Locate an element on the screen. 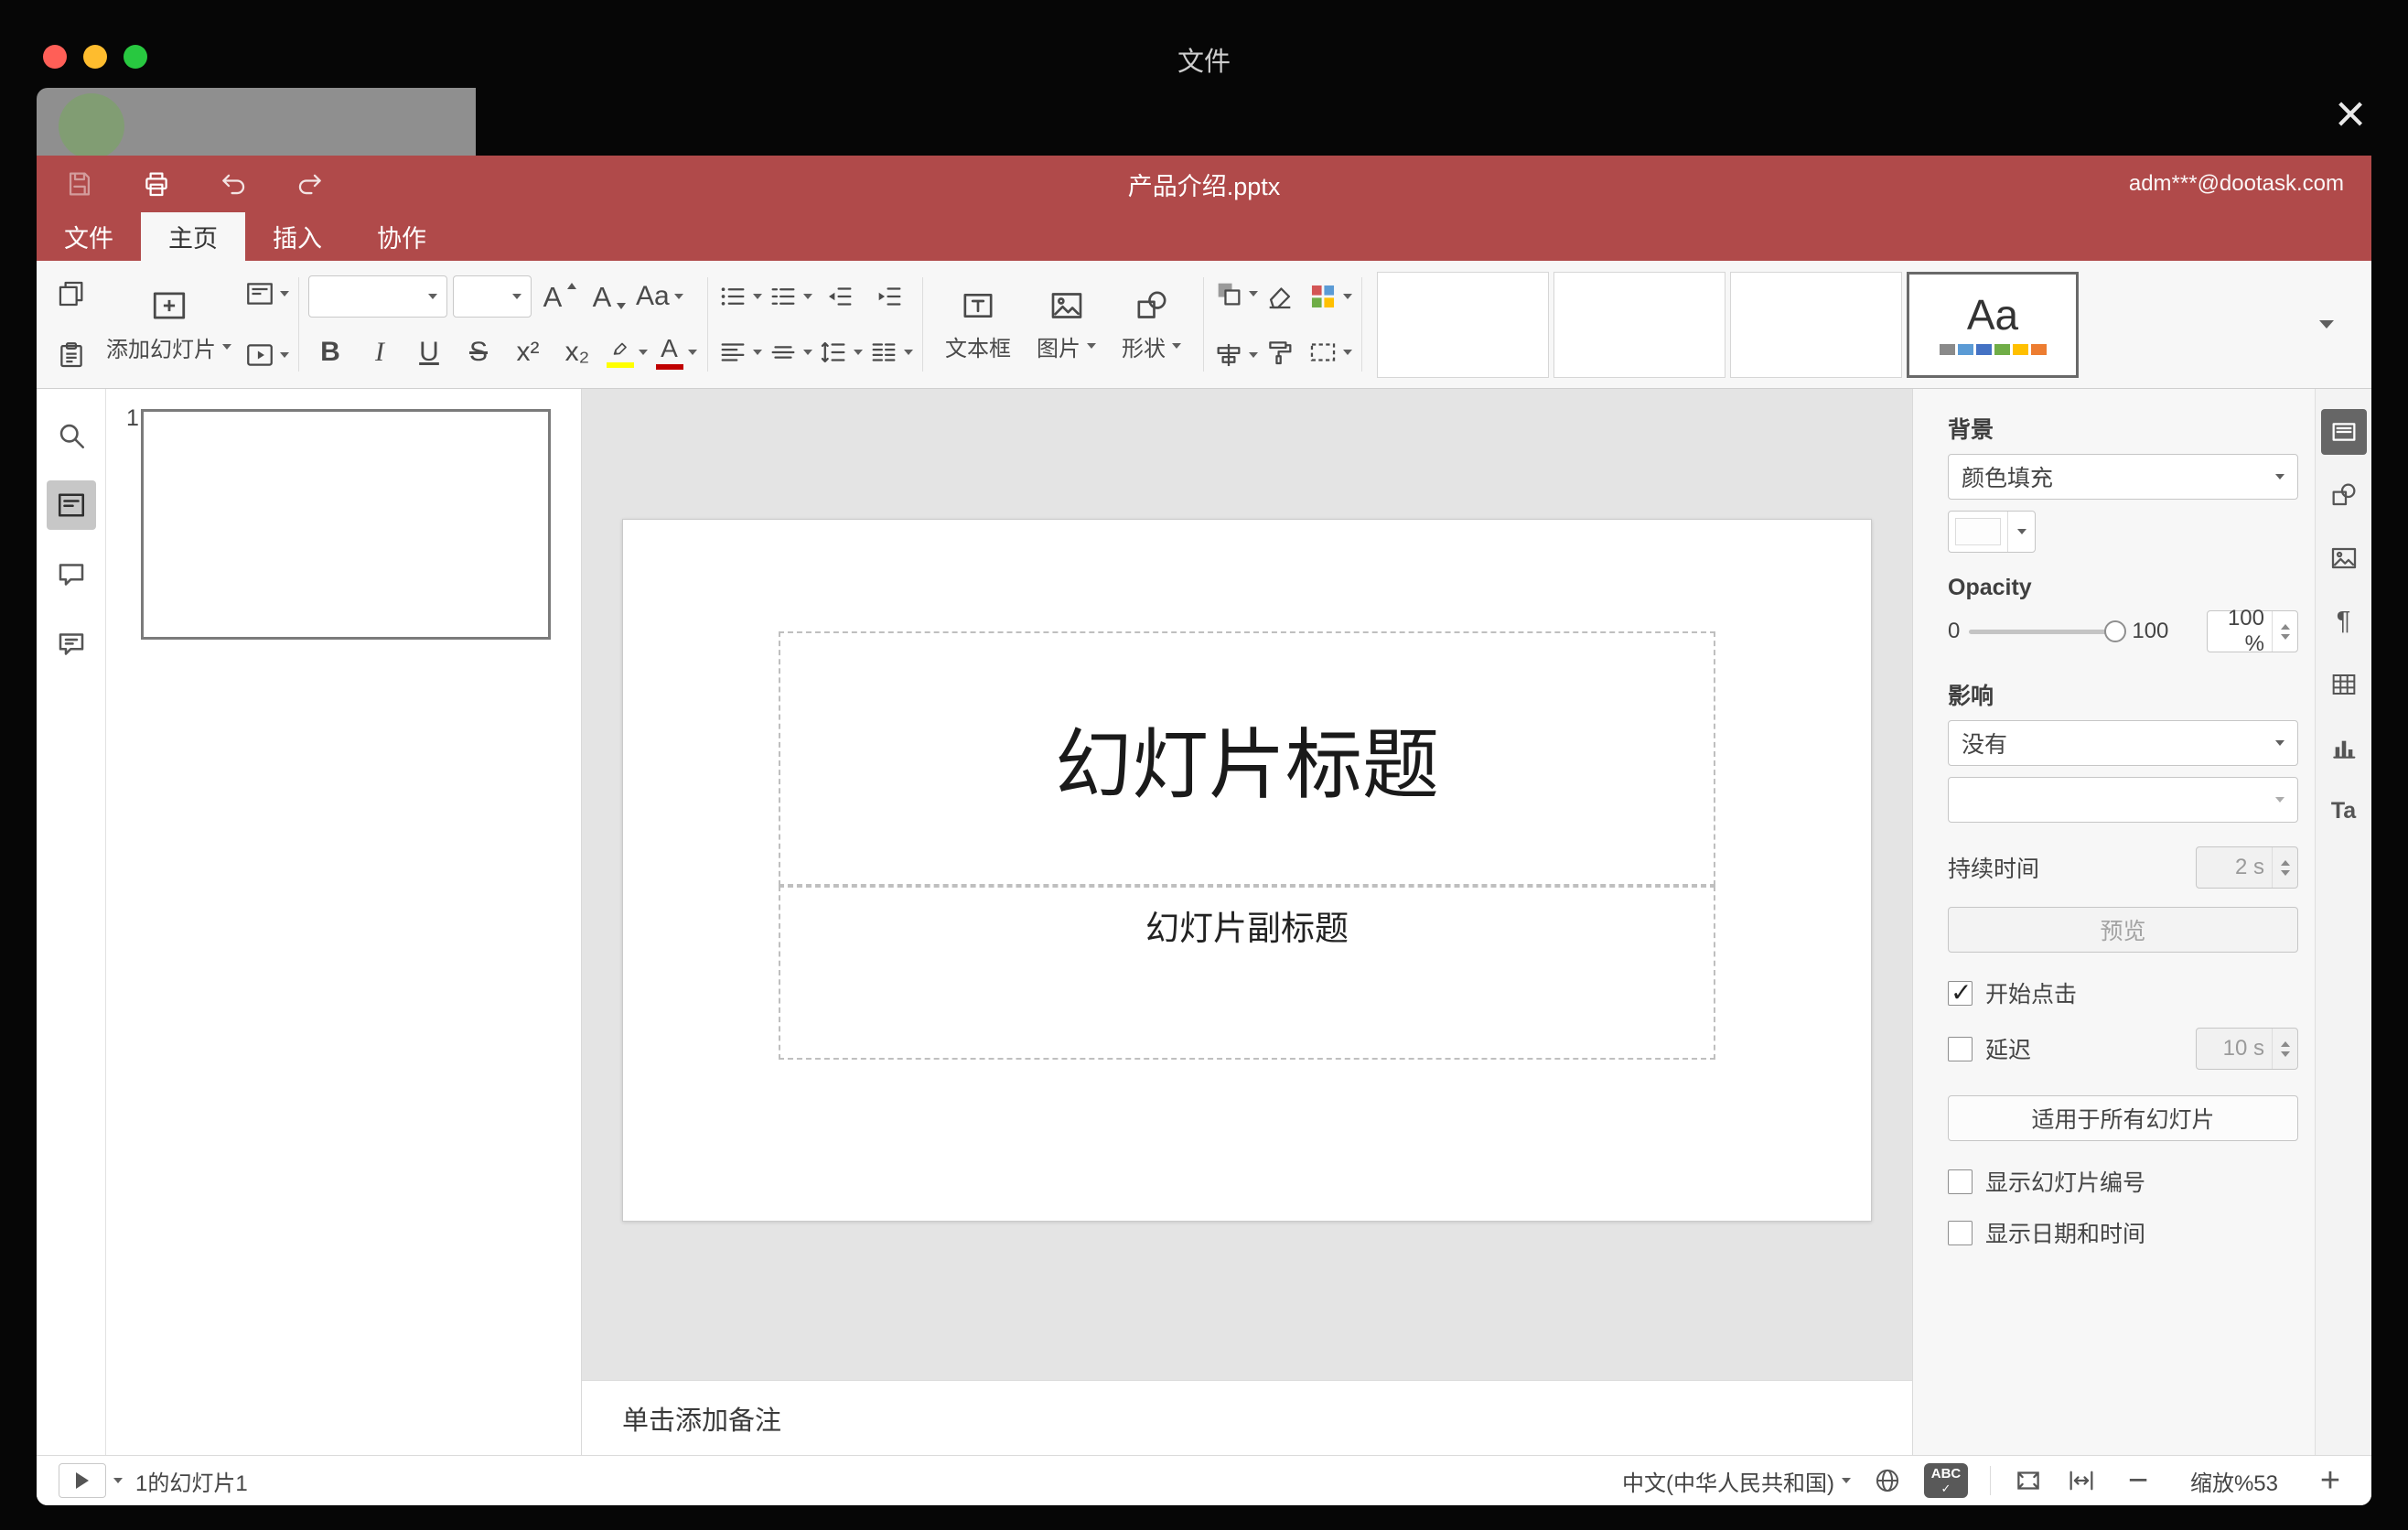  notes-area: 单击添加备注 is located at coordinates (1247, 1417).